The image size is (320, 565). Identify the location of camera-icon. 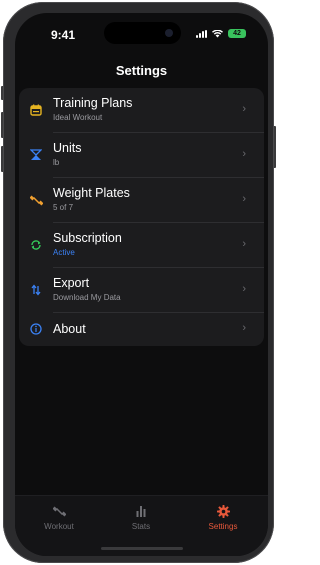
(169, 33).